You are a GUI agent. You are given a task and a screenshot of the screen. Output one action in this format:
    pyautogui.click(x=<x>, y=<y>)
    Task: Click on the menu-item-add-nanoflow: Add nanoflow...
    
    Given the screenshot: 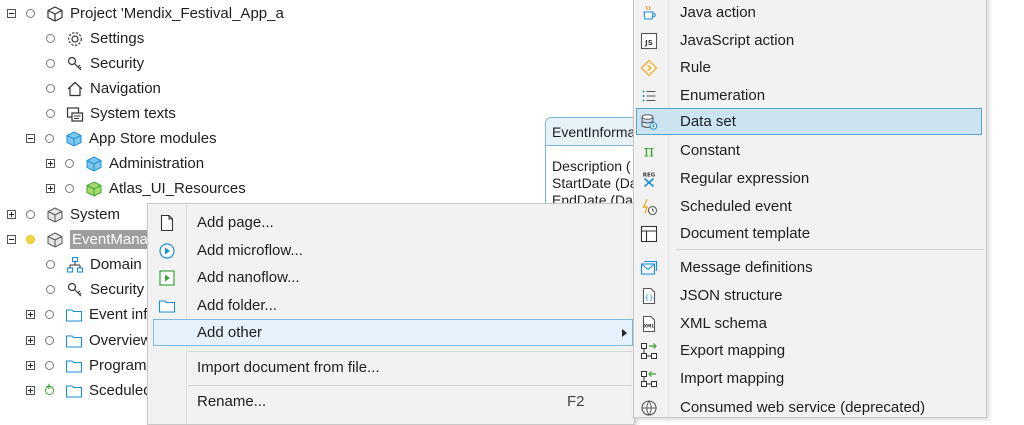 What is the action you would take?
    pyautogui.click(x=391, y=277)
    